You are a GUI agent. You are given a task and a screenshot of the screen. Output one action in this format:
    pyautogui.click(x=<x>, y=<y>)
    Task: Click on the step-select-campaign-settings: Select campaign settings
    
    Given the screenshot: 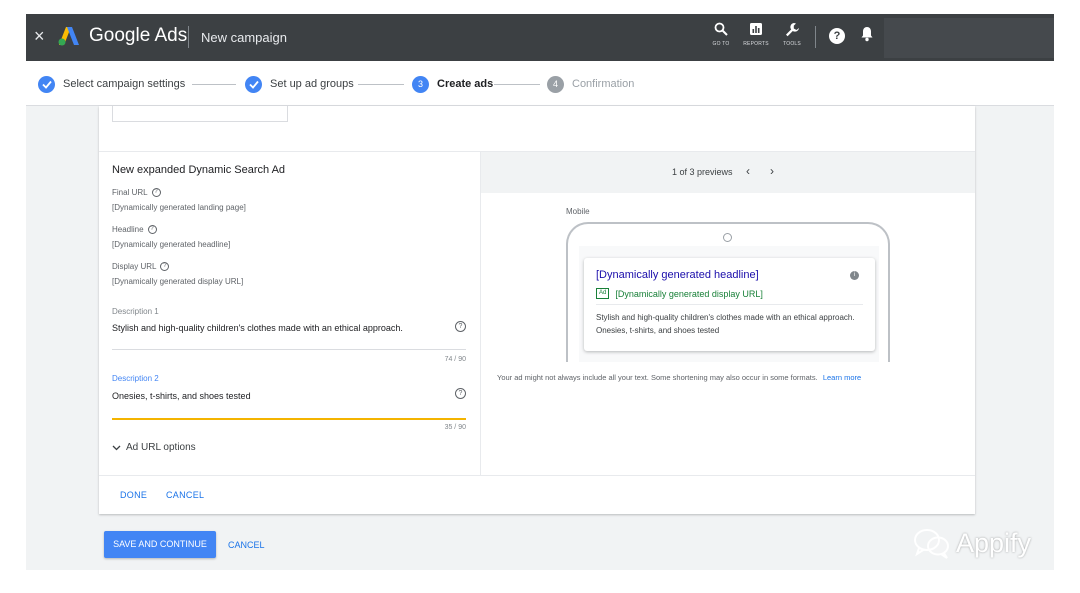 What is the action you would take?
    pyautogui.click(x=111, y=84)
    